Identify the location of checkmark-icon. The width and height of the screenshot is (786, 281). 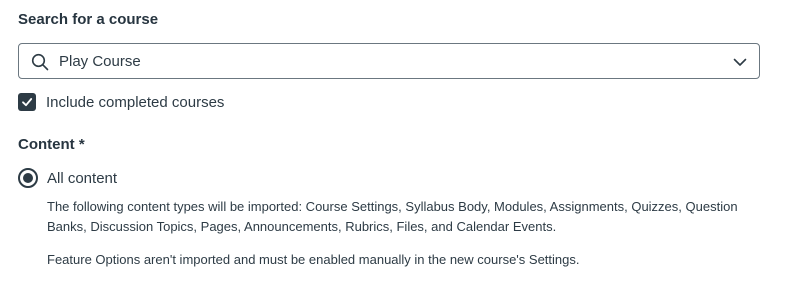
(27, 102).